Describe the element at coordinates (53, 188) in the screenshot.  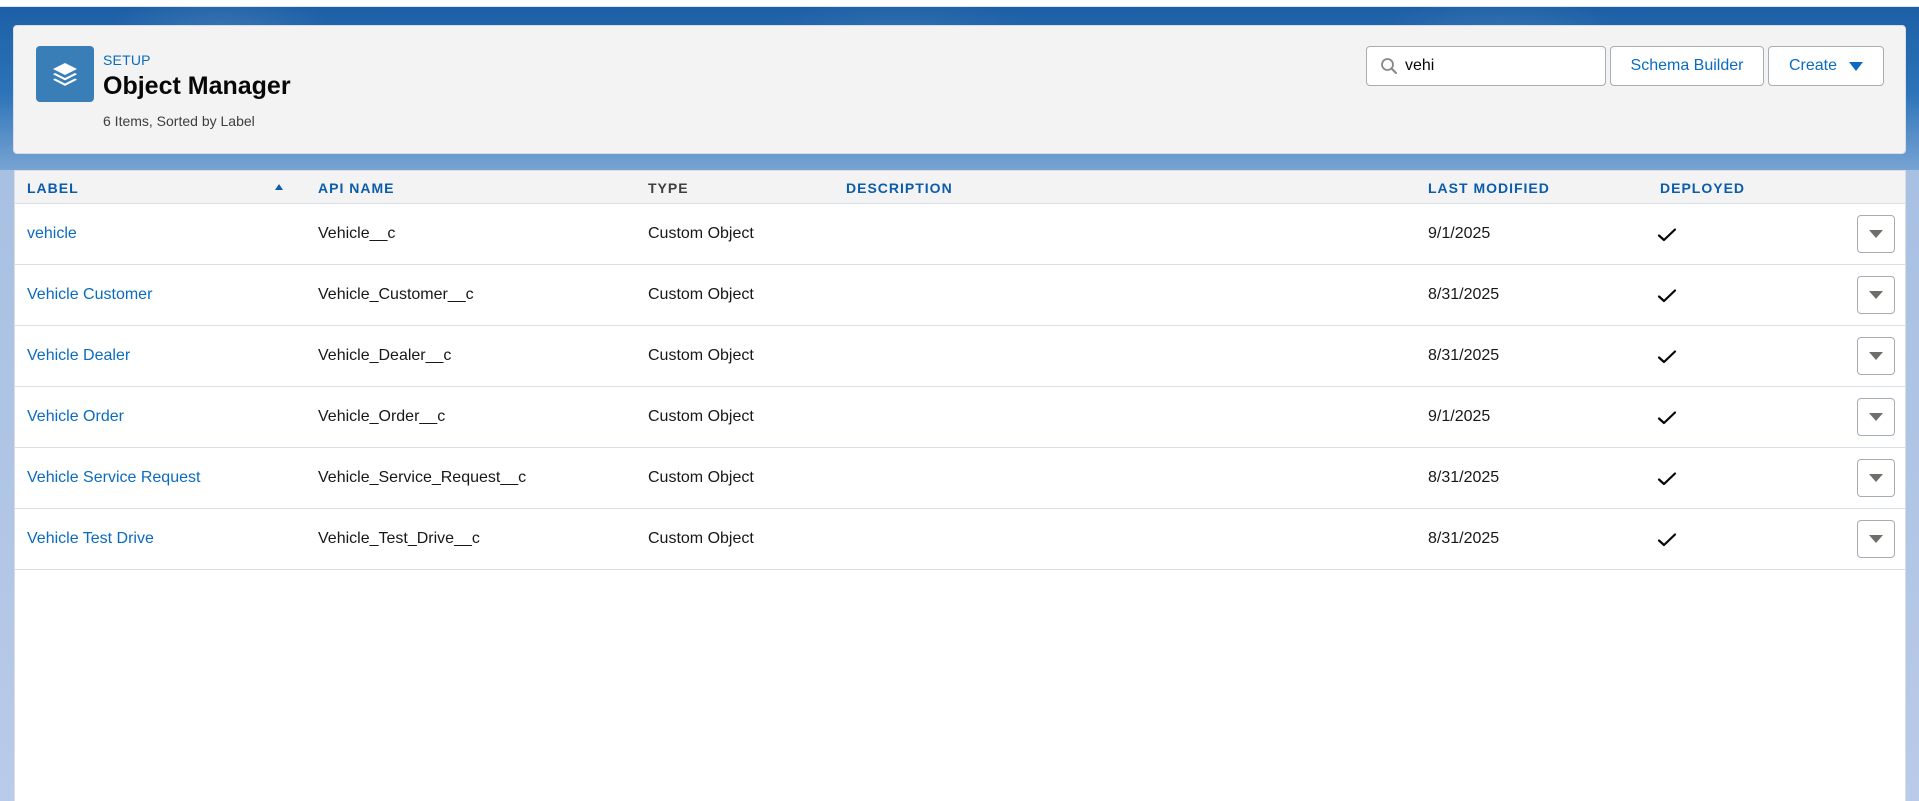
I see `column-header-label: LABEL` at that location.